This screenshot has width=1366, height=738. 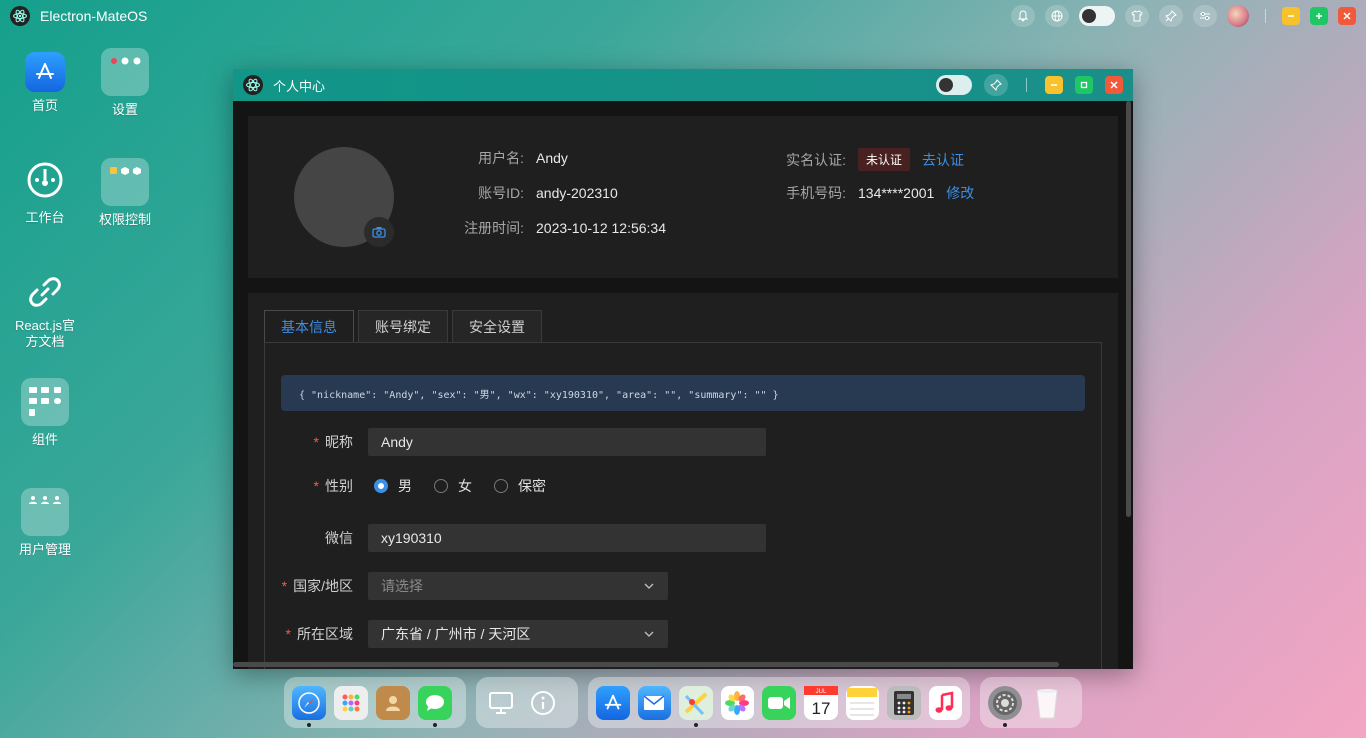 I want to click on area-row: * 所在区域 广东省 / 广州市 / 天河区, so click(x=466, y=634).